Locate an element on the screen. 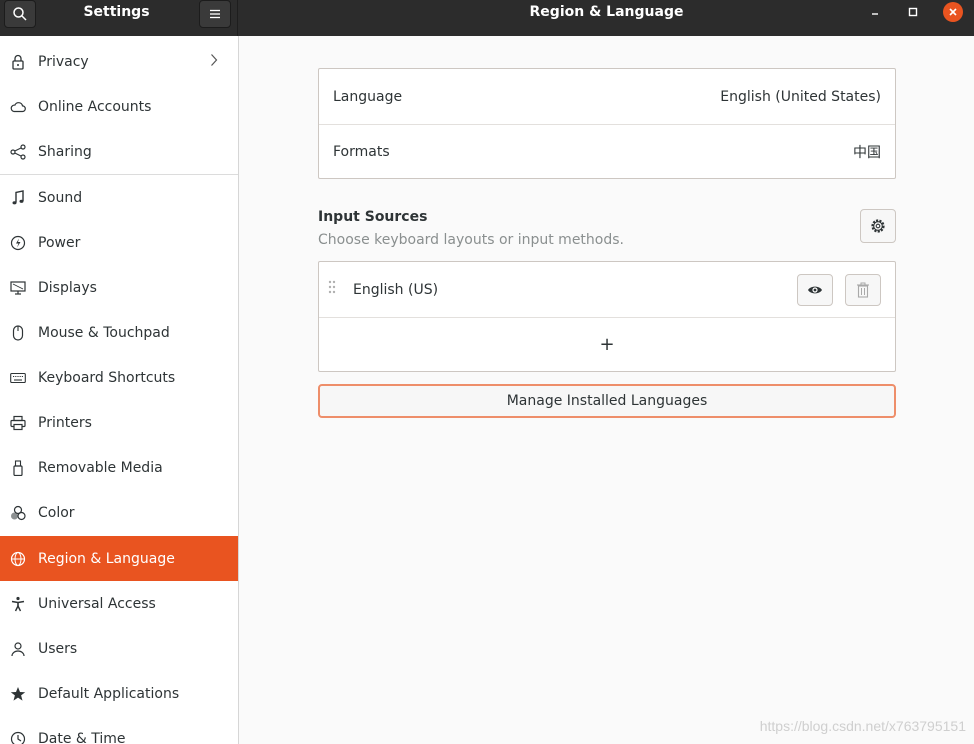 This screenshot has height=744, width=974. menu-button is located at coordinates (215, 14).